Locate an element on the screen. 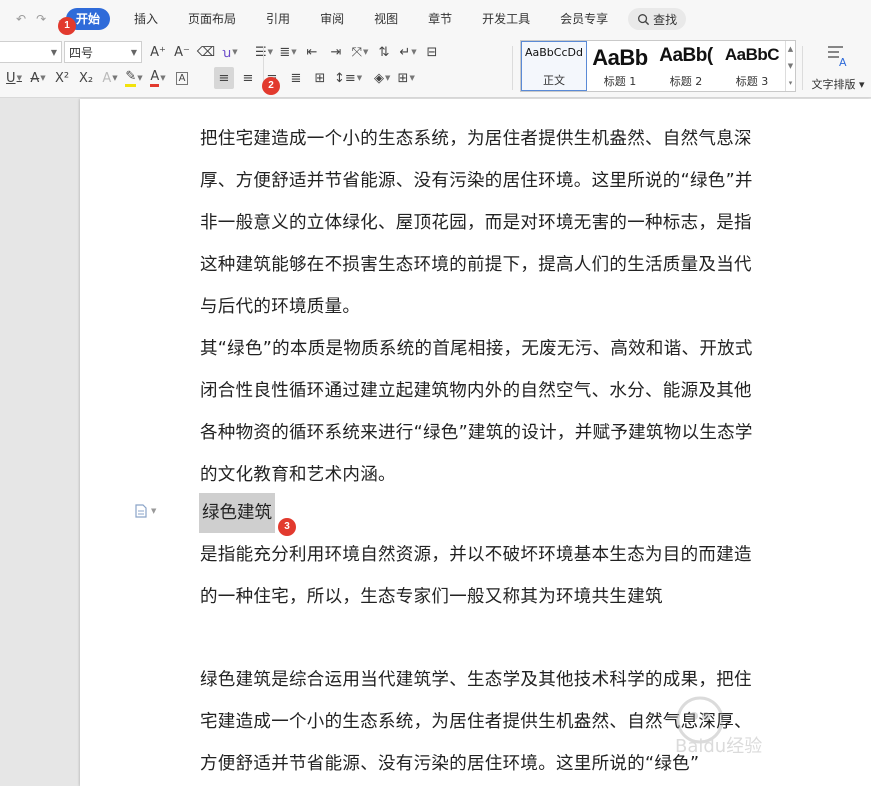 Image resolution: width=871 pixels, height=786 pixels. align-left-icon: ≡ is located at coordinates (224, 78).